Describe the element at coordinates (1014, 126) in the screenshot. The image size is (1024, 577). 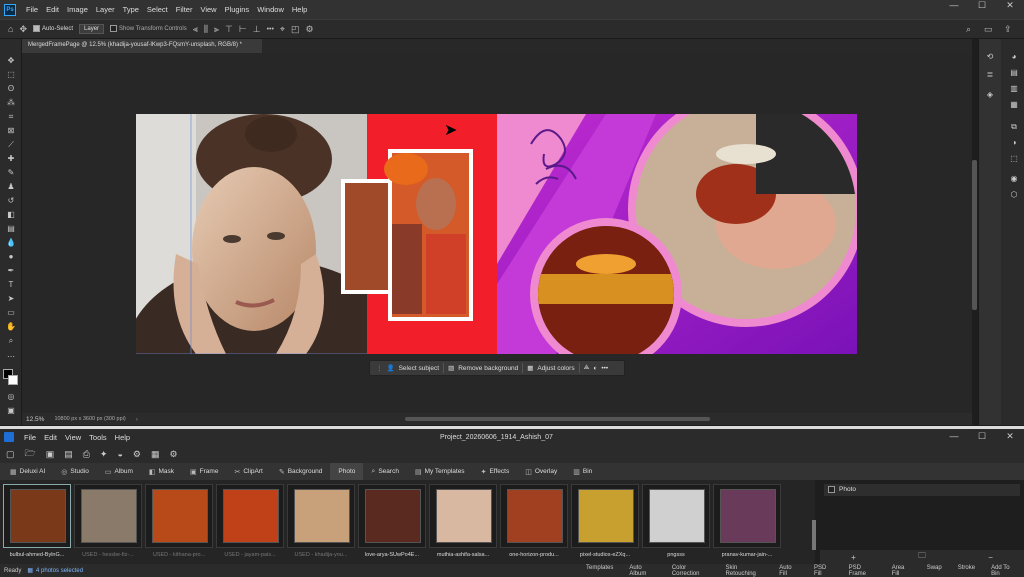
I see `libraries-icon: ⧉` at that location.